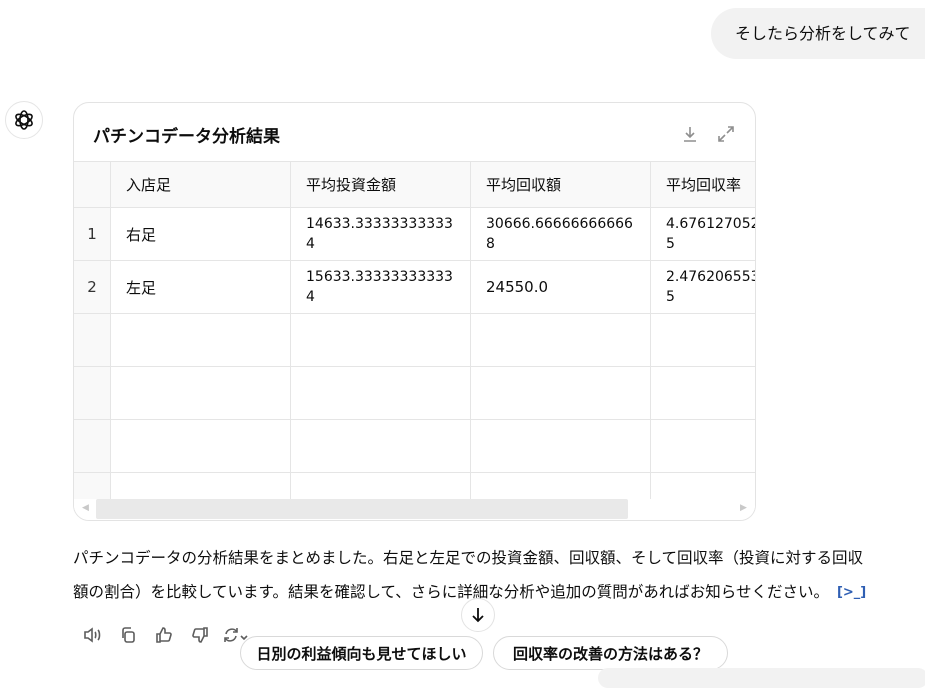 The height and width of the screenshot is (688, 925). I want to click on column-header: 平均投資金額, so click(380, 184).